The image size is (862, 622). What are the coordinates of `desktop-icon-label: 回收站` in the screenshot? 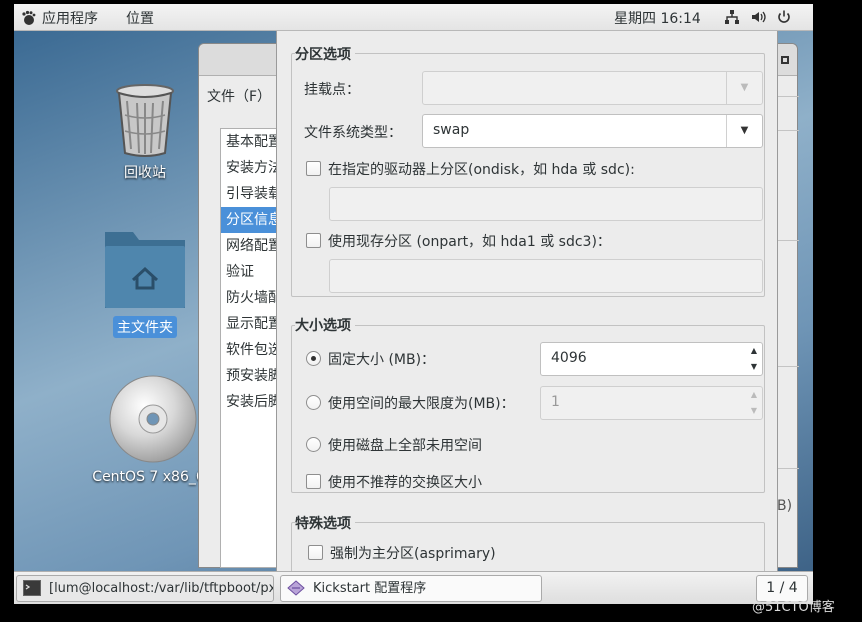 It's located at (145, 173).